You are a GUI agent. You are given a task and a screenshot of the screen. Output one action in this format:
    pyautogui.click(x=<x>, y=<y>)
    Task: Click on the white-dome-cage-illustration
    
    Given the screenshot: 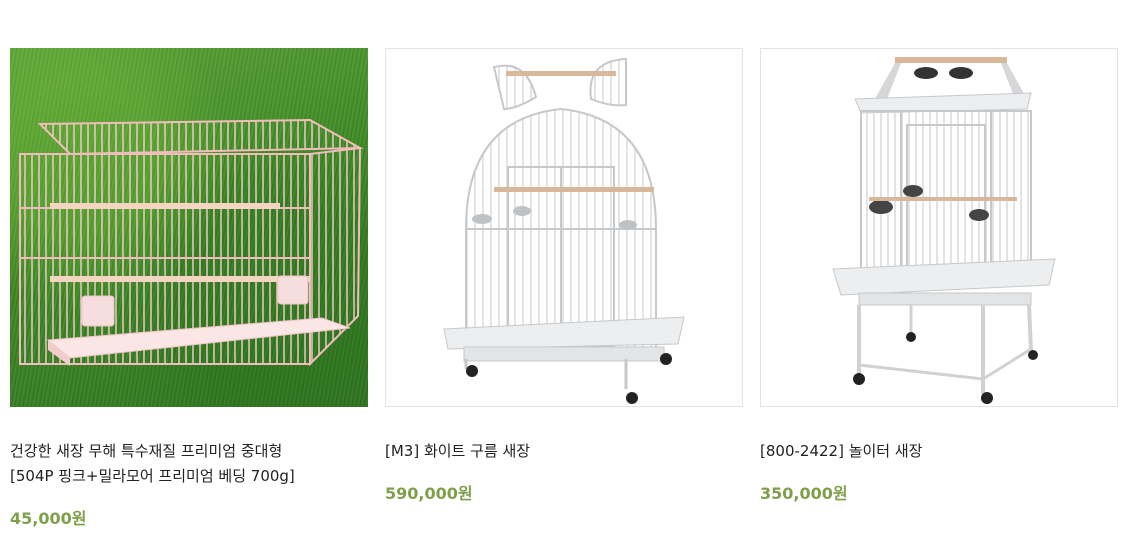 What is the action you would take?
    pyautogui.click(x=564, y=230)
    